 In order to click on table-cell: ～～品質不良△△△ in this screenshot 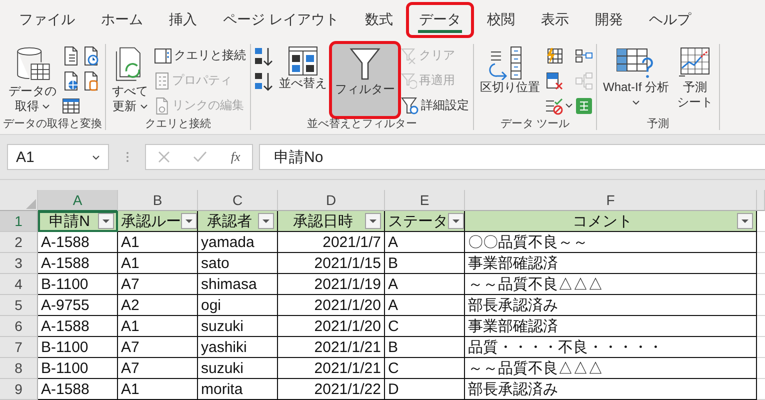, I will do `click(611, 368)`.